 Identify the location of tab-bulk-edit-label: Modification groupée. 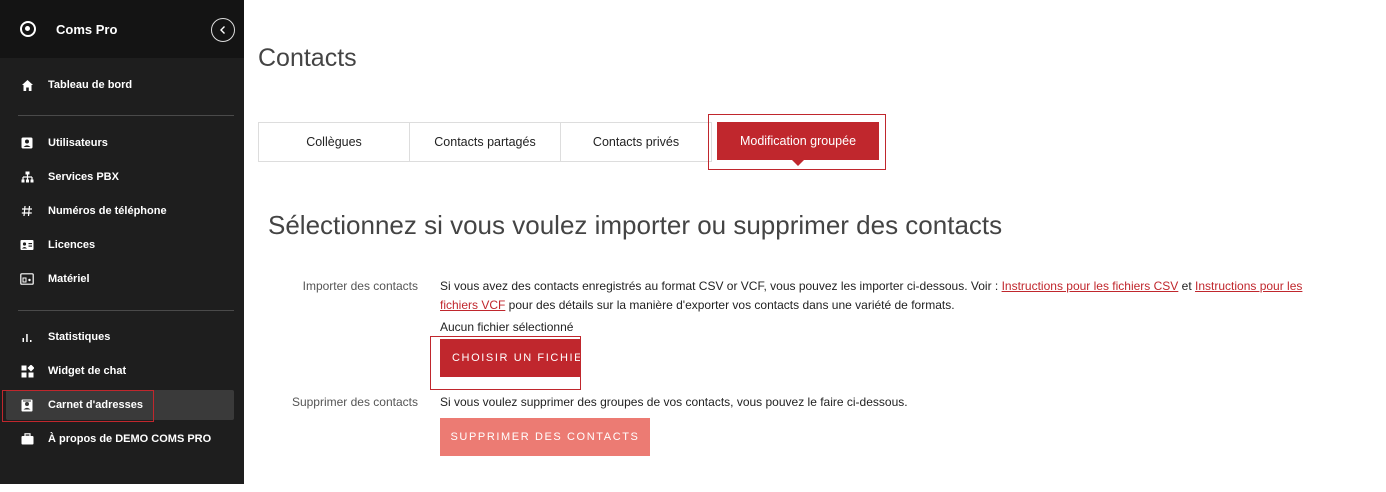
(798, 144).